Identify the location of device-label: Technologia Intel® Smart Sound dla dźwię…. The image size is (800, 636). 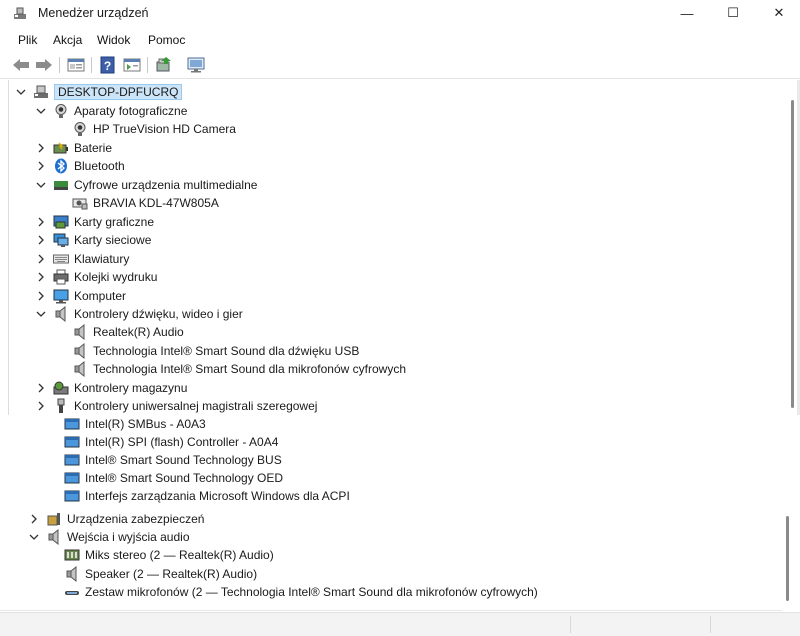
(226, 351).